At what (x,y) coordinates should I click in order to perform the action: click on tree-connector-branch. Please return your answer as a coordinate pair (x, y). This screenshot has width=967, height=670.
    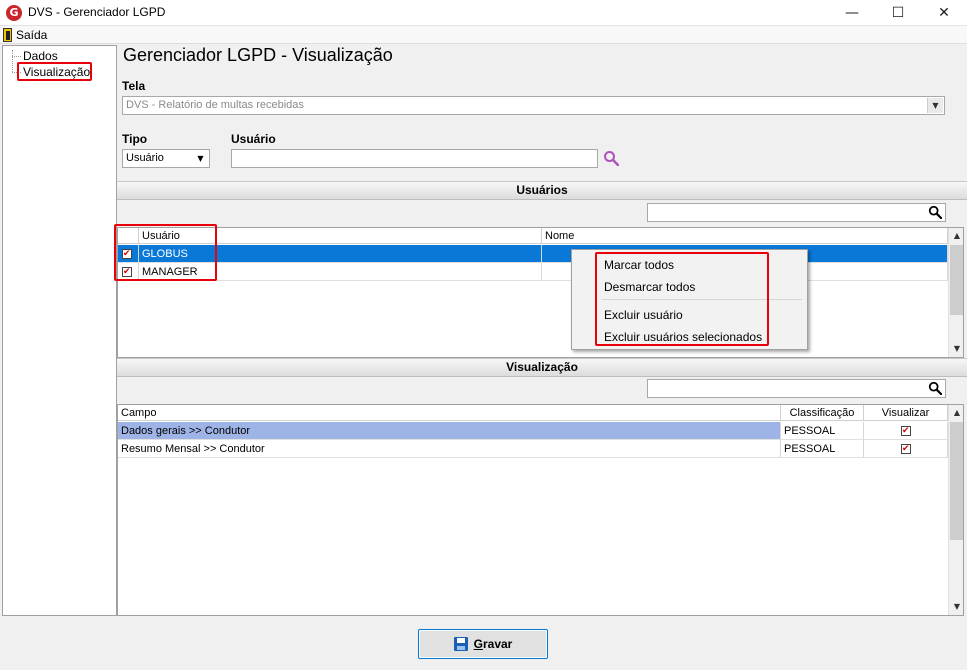
    Looking at the image, I should click on (16, 56).